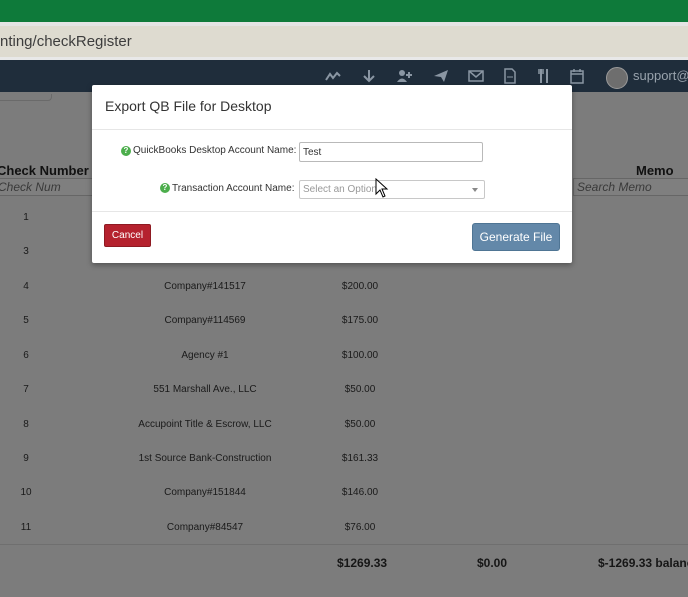 The image size is (688, 597). Describe the element at coordinates (26, 527) in the screenshot. I see `check-number-cell: 11` at that location.